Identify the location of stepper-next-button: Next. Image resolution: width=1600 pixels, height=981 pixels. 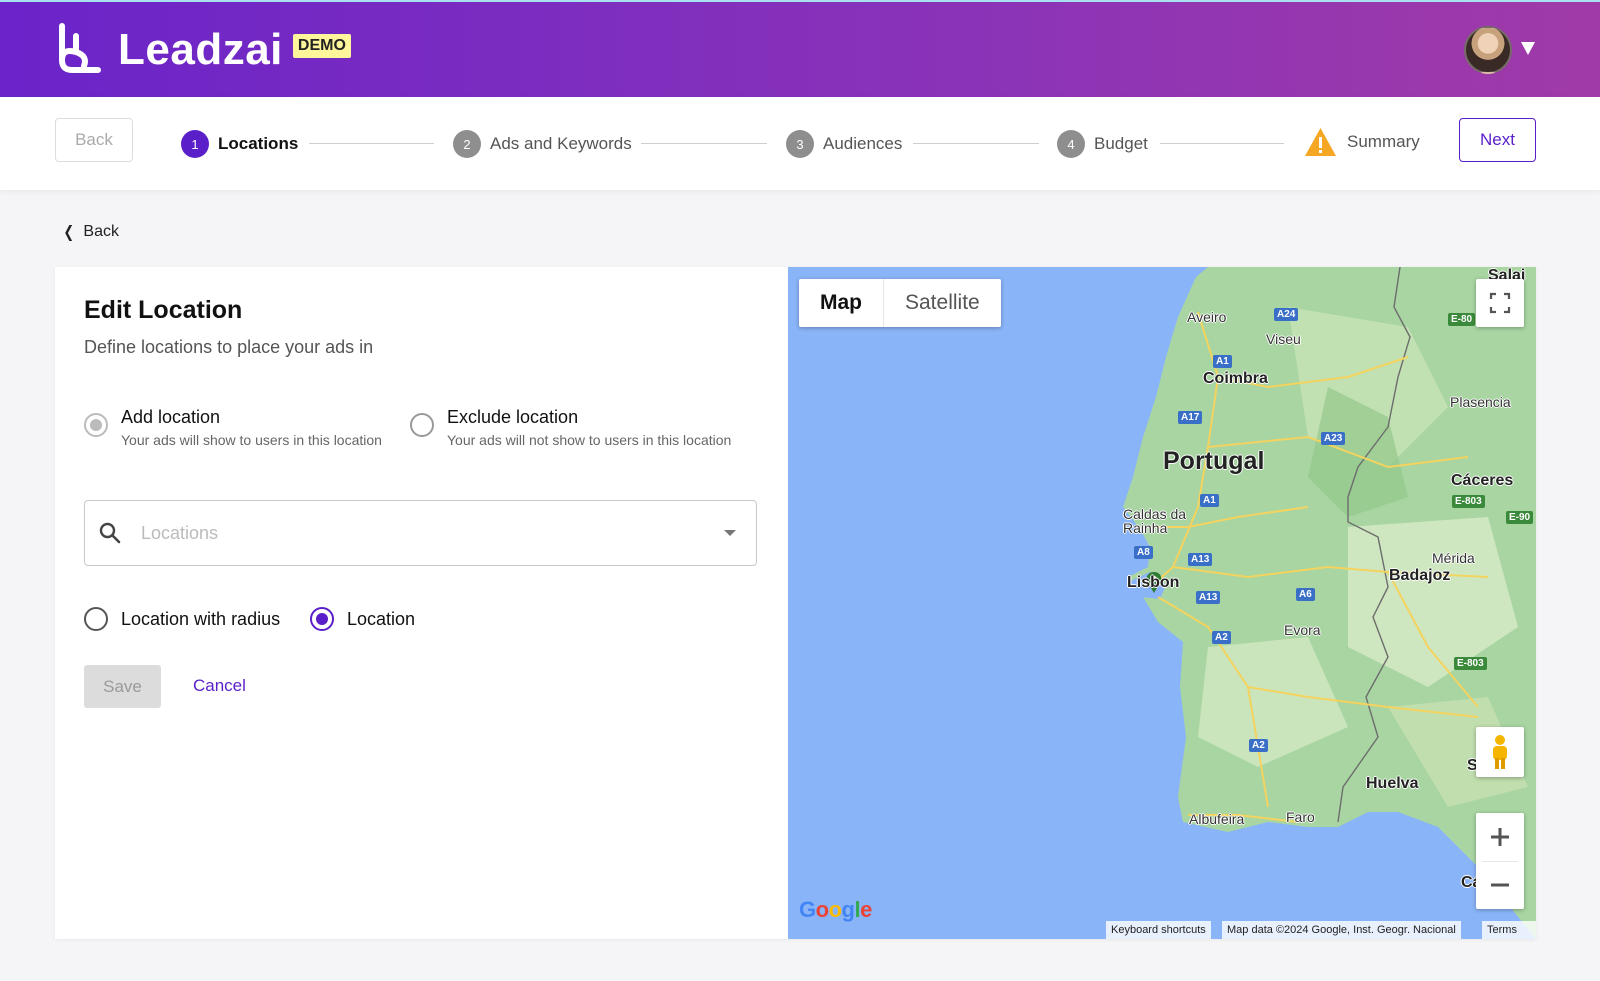
(1497, 140).